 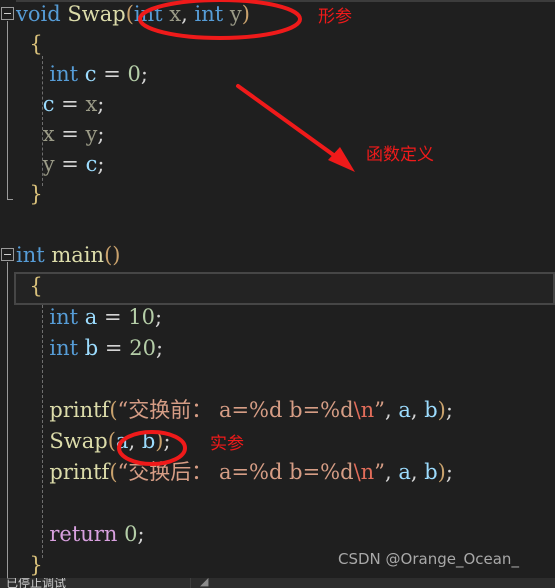 What do you see at coordinates (284, 288) in the screenshot?
I see `current-line-highlight` at bounding box center [284, 288].